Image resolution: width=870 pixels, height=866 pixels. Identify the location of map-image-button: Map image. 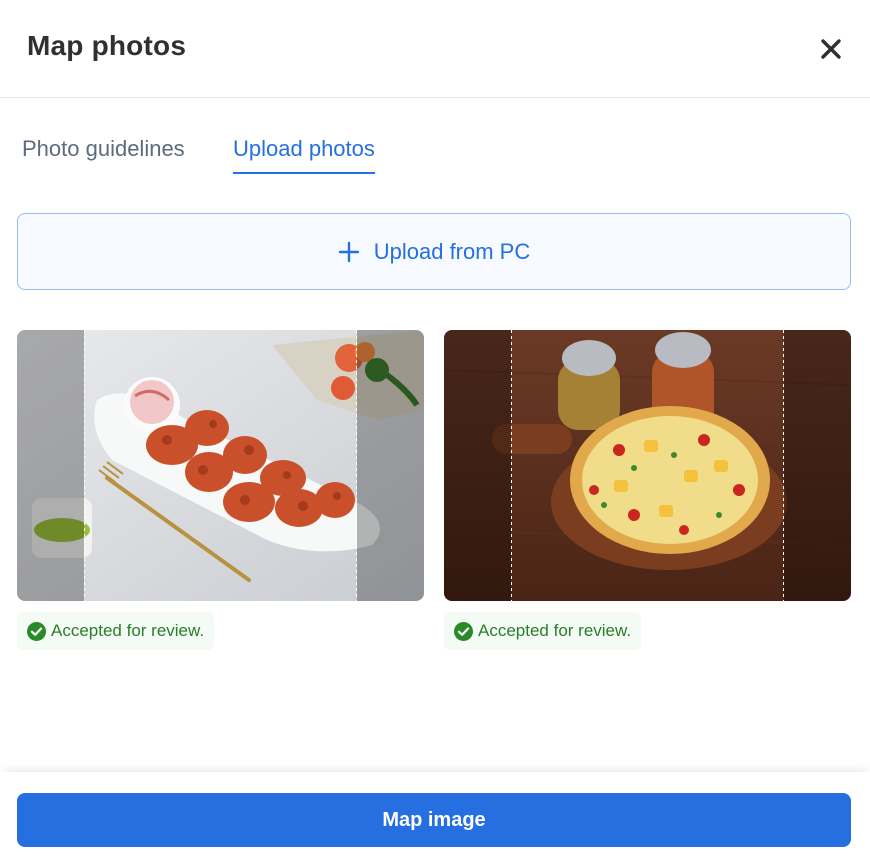
(434, 820).